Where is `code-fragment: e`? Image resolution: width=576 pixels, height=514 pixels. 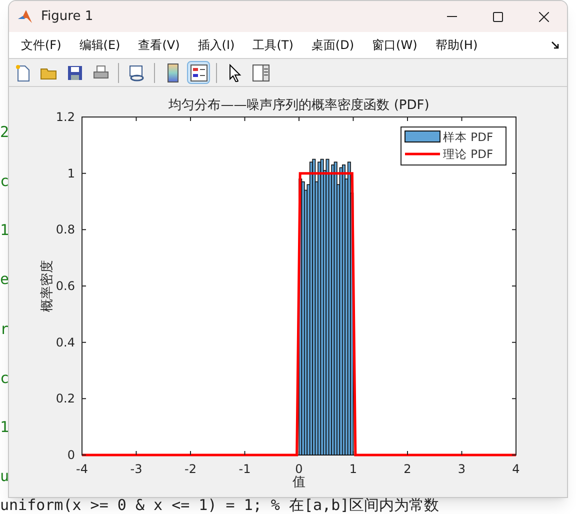
code-fragment: e is located at coordinates (5, 280).